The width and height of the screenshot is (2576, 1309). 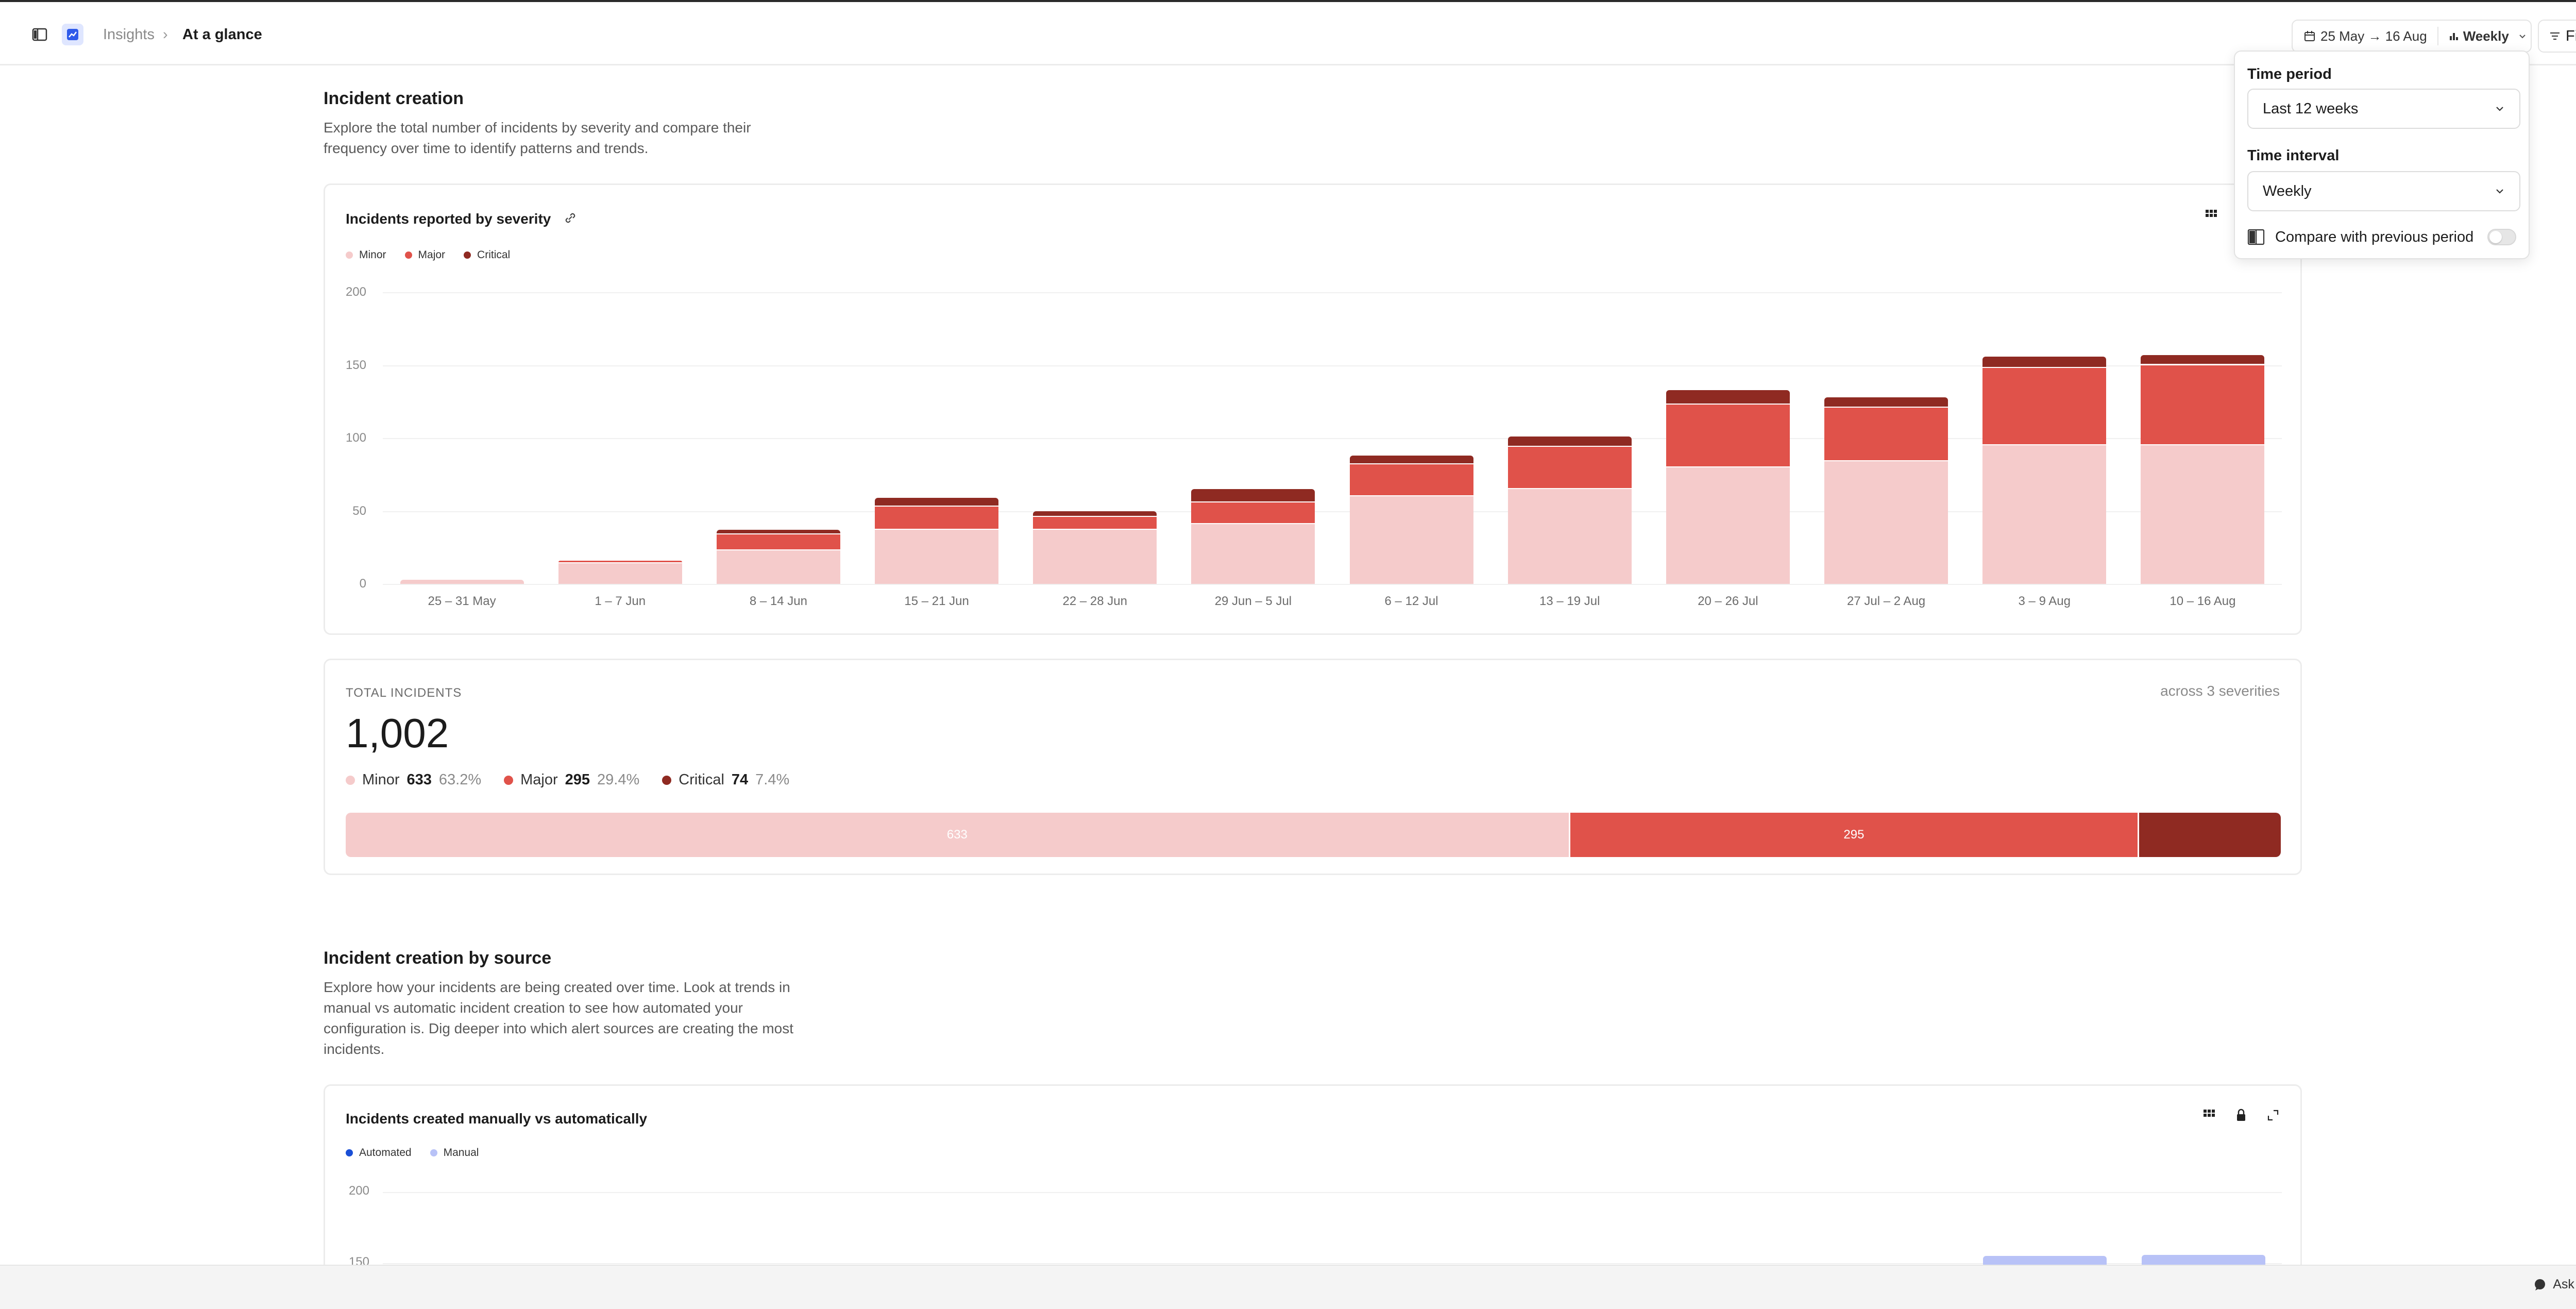 I want to click on time-interval-value: Weekly, so click(x=2287, y=190).